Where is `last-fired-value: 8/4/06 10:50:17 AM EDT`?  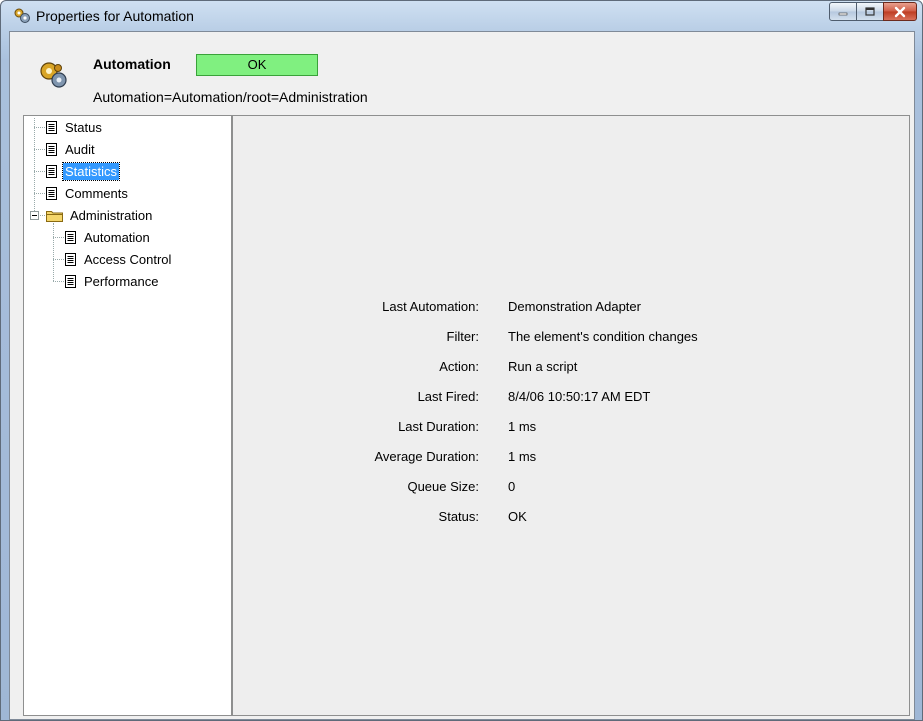
last-fired-value: 8/4/06 10:50:17 AM EDT is located at coordinates (579, 396).